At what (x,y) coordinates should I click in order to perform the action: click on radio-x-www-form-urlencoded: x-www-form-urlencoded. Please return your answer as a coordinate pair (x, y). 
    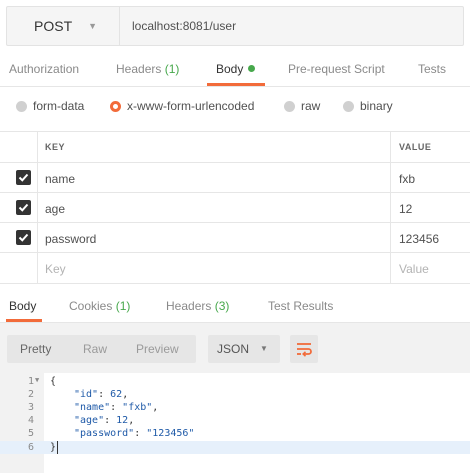
    Looking at the image, I should click on (182, 106).